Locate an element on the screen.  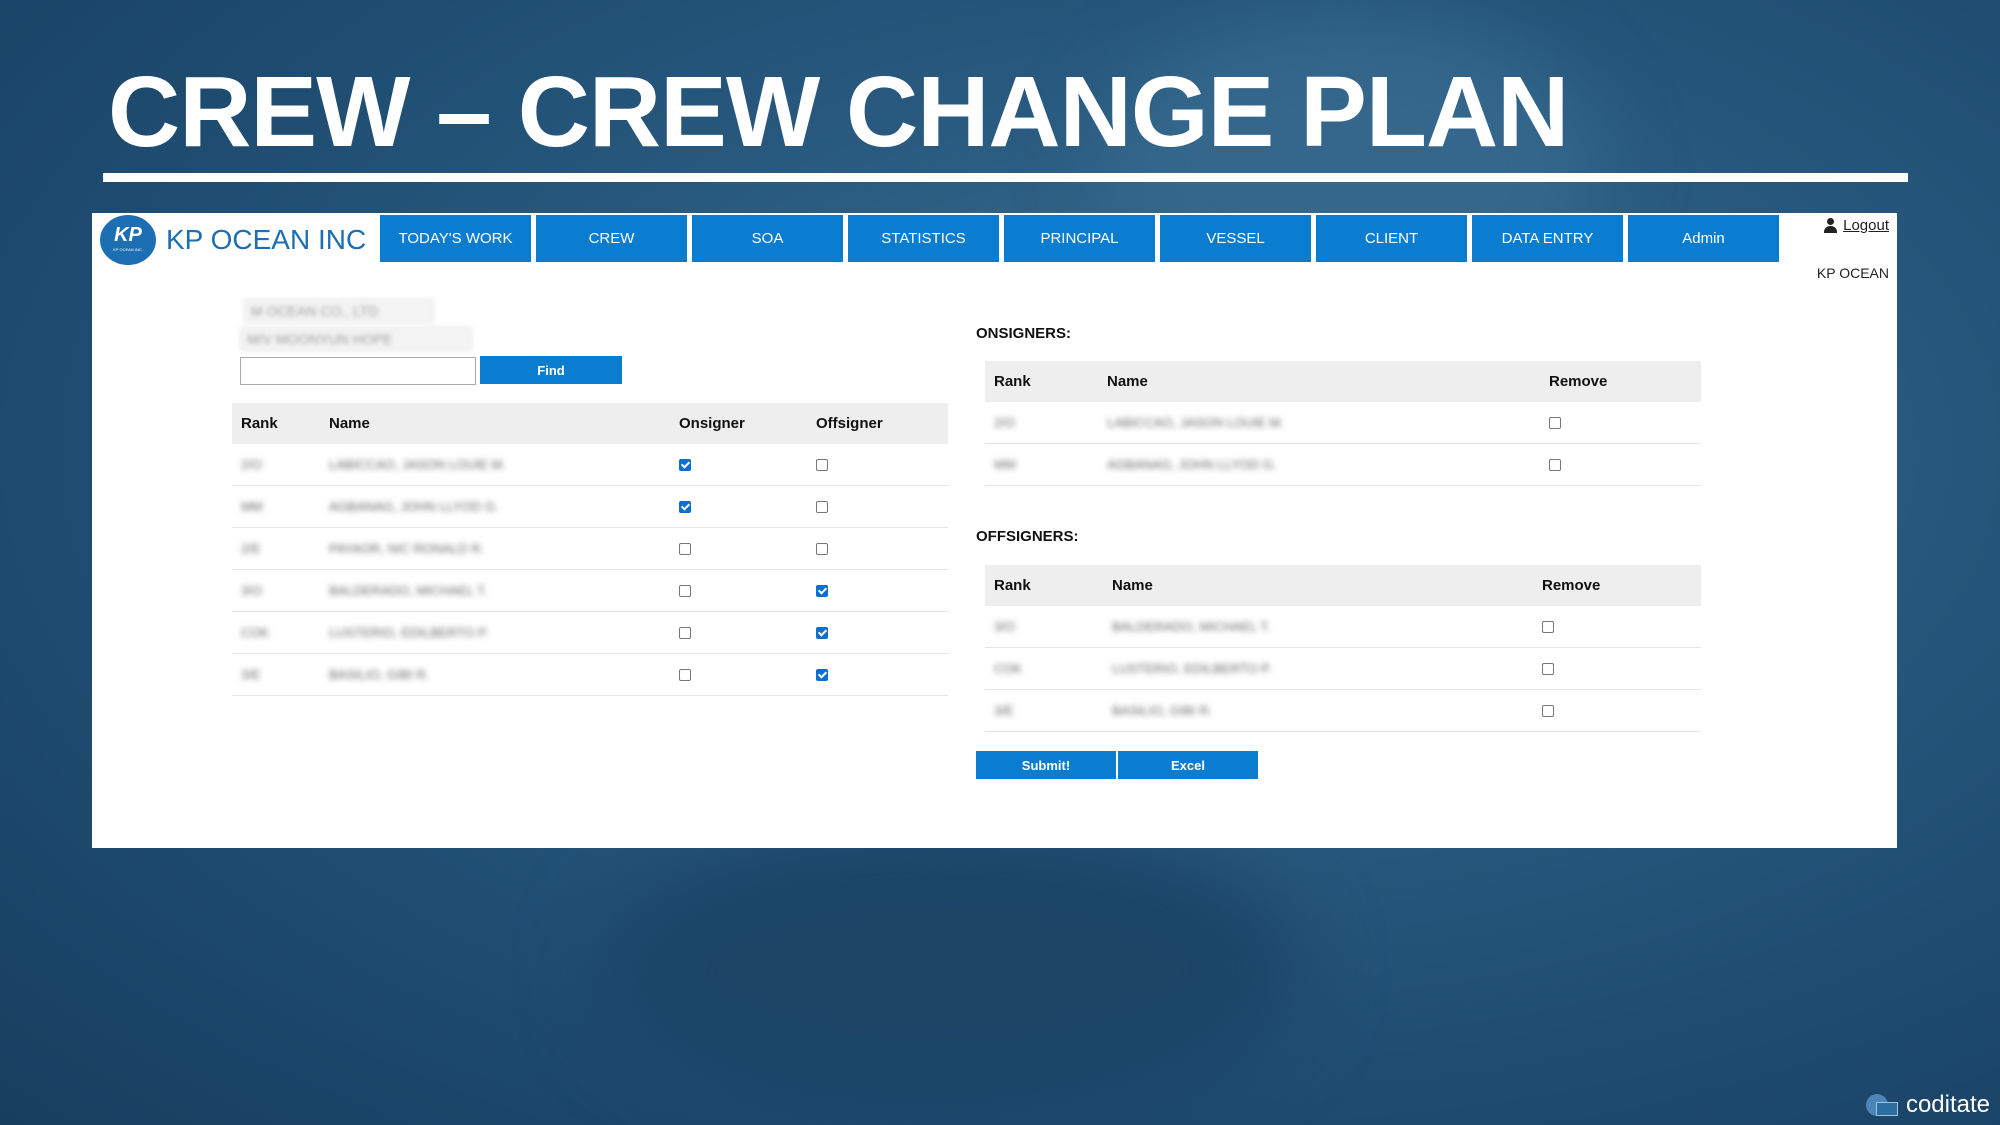
nav-statistics: STATISTICS is located at coordinates (923, 238).